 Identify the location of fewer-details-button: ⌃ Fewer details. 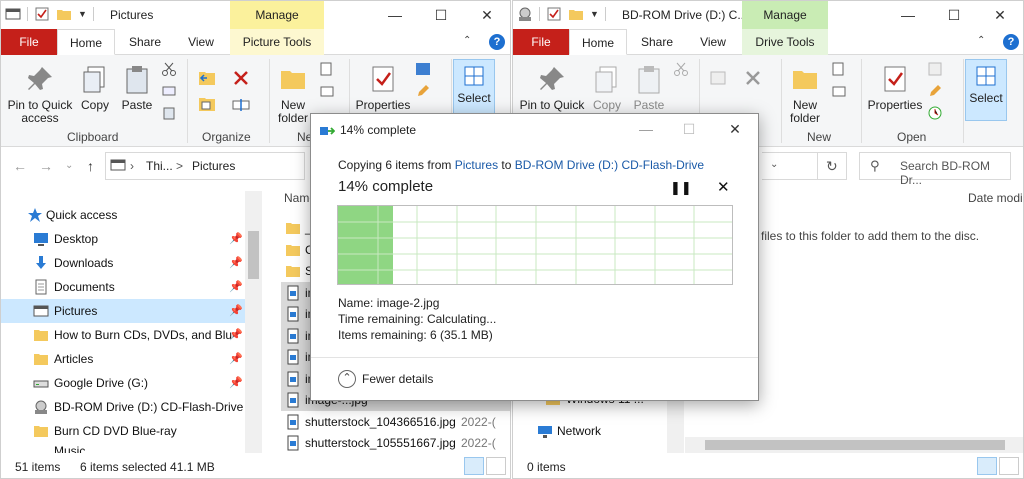
(385, 379).